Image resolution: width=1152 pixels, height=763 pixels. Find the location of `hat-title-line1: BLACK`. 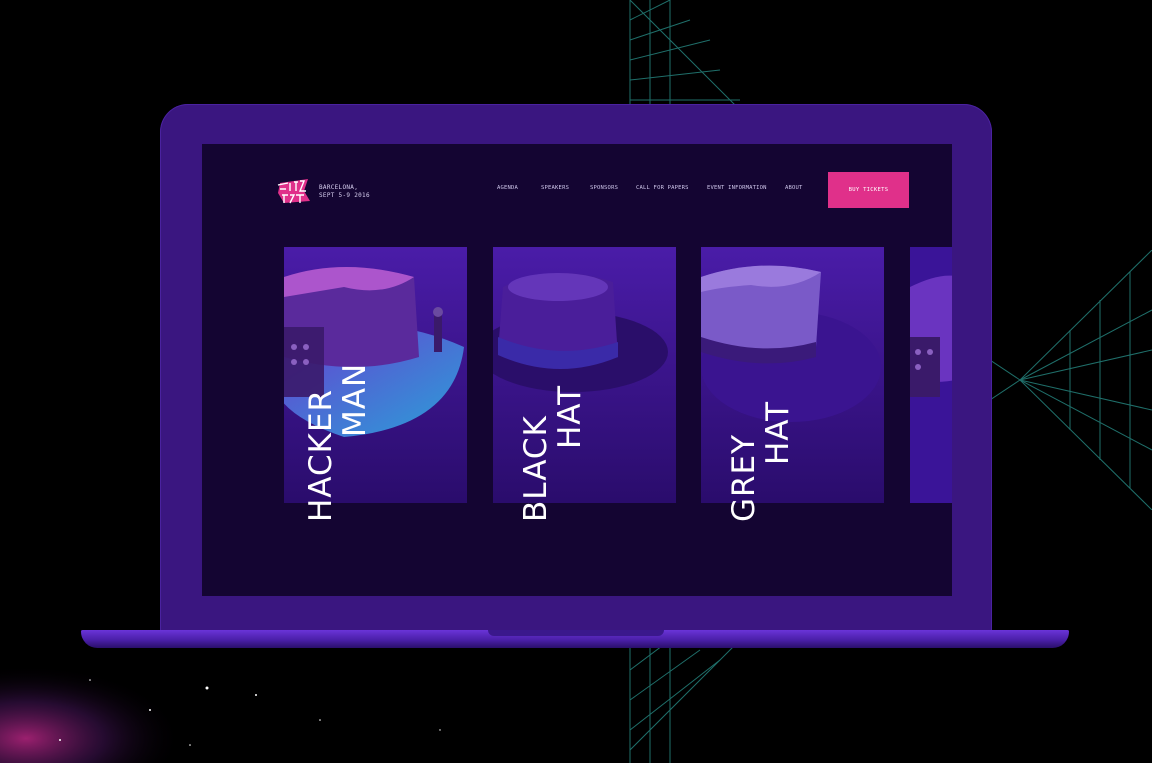

hat-title-line1: BLACK is located at coordinates (536, 468).